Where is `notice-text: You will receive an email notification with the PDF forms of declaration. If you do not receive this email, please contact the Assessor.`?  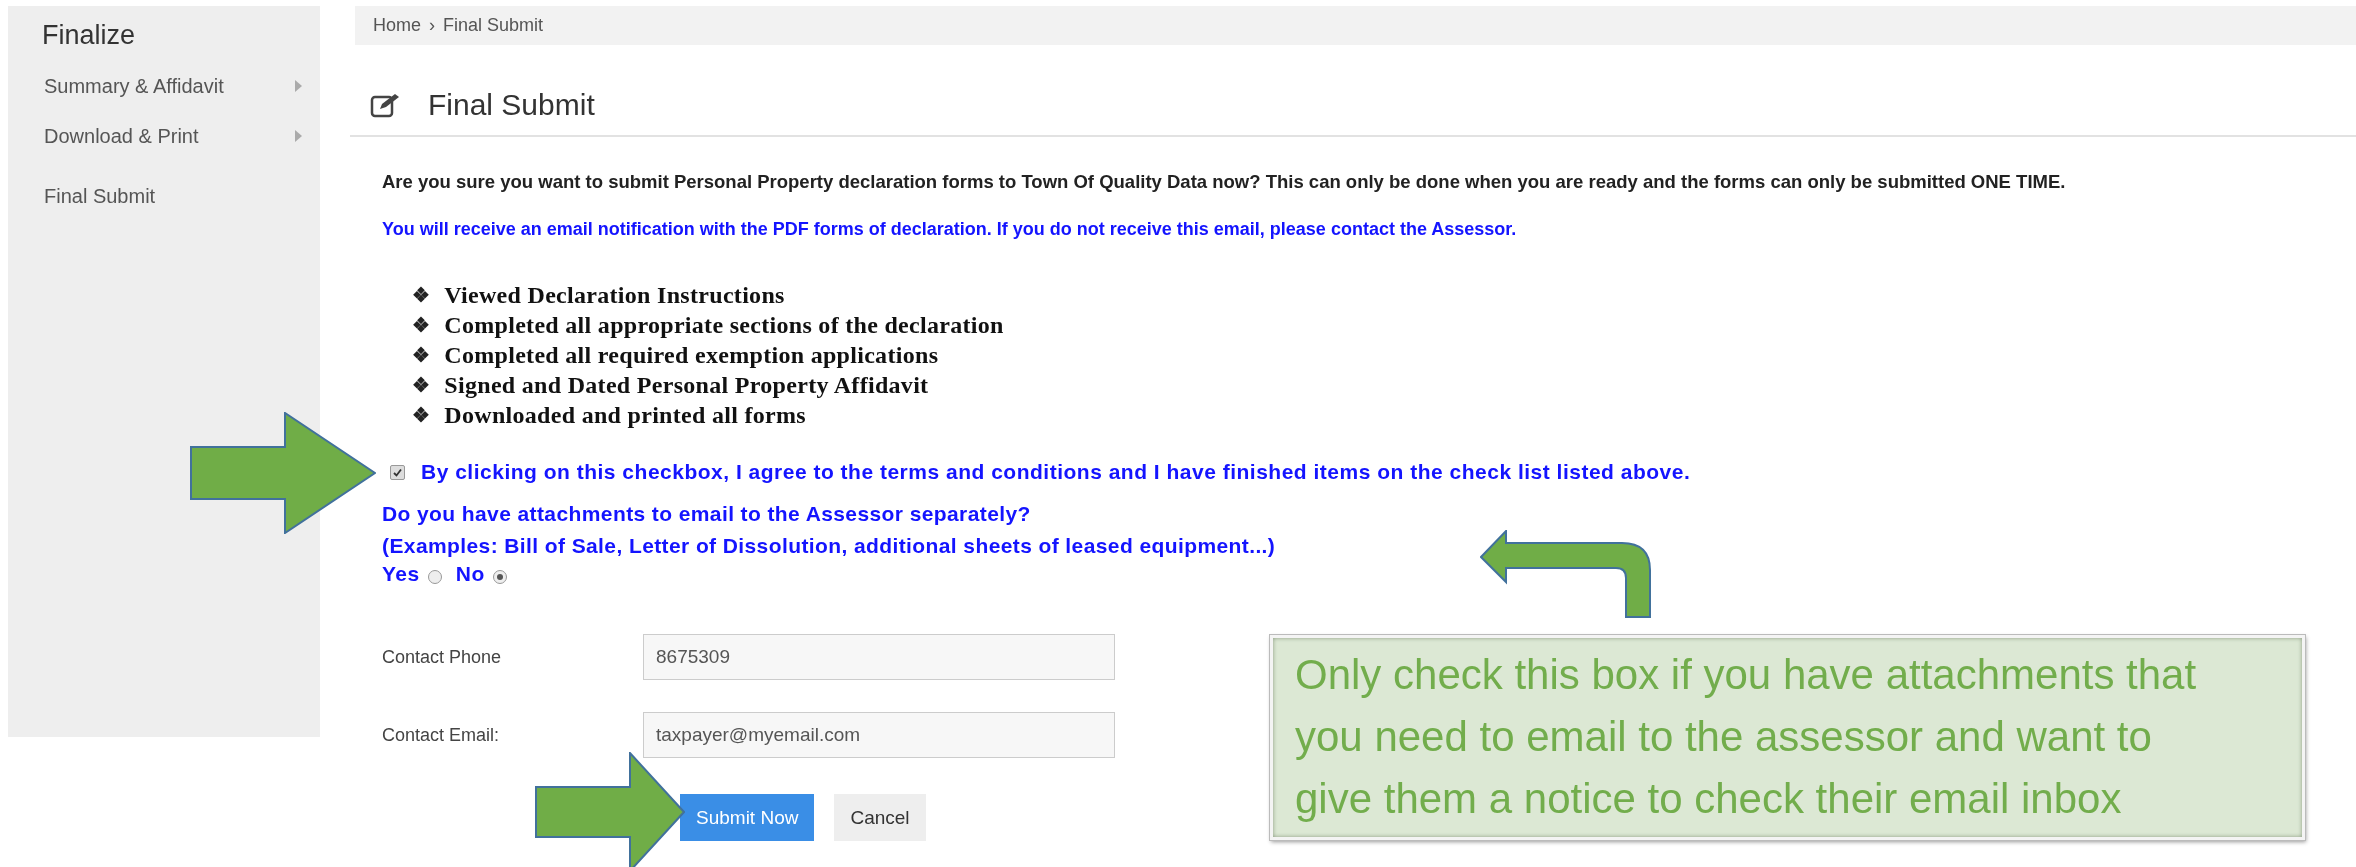
notice-text: You will receive an email notification with the PDF forms of declaration. If you do not receive this email, please contact the Assessor. is located at coordinates (950, 229).